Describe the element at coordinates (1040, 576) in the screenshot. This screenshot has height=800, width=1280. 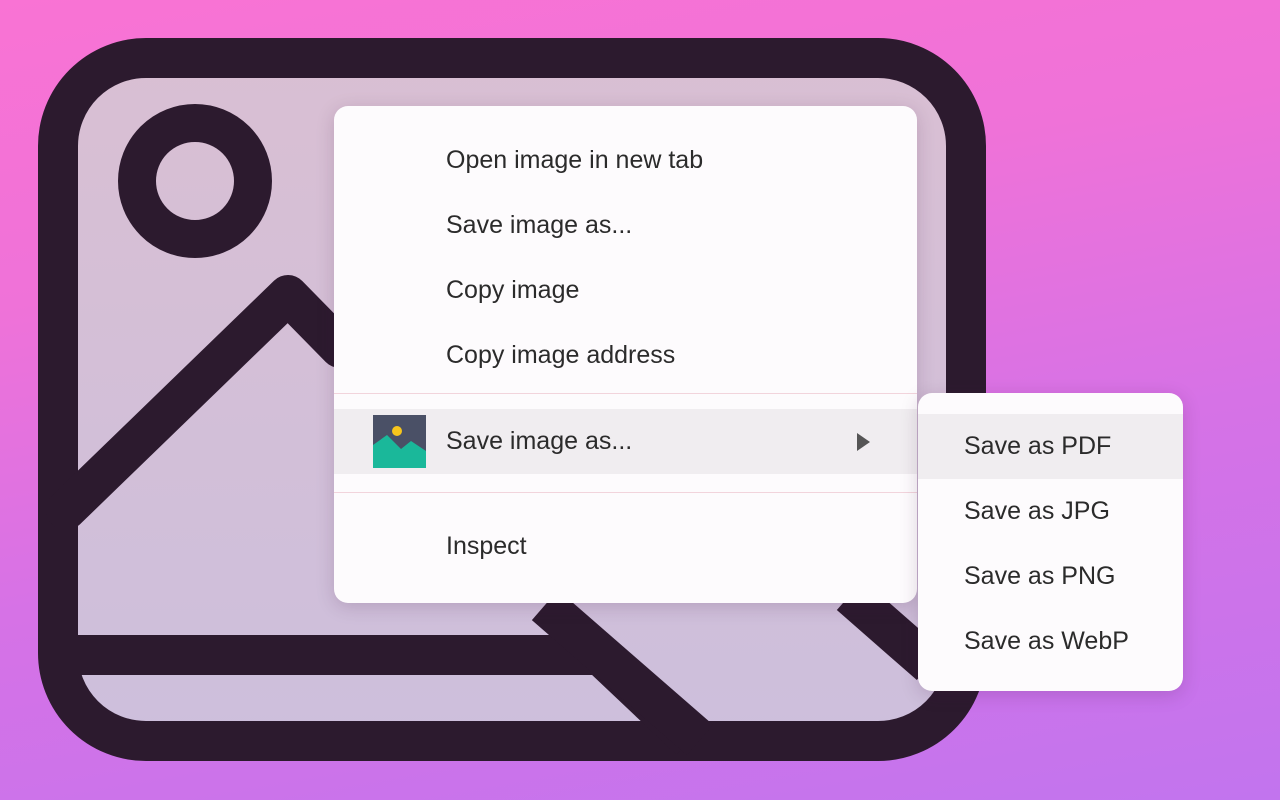
I see `submenu-item-label: Save as PNG` at that location.